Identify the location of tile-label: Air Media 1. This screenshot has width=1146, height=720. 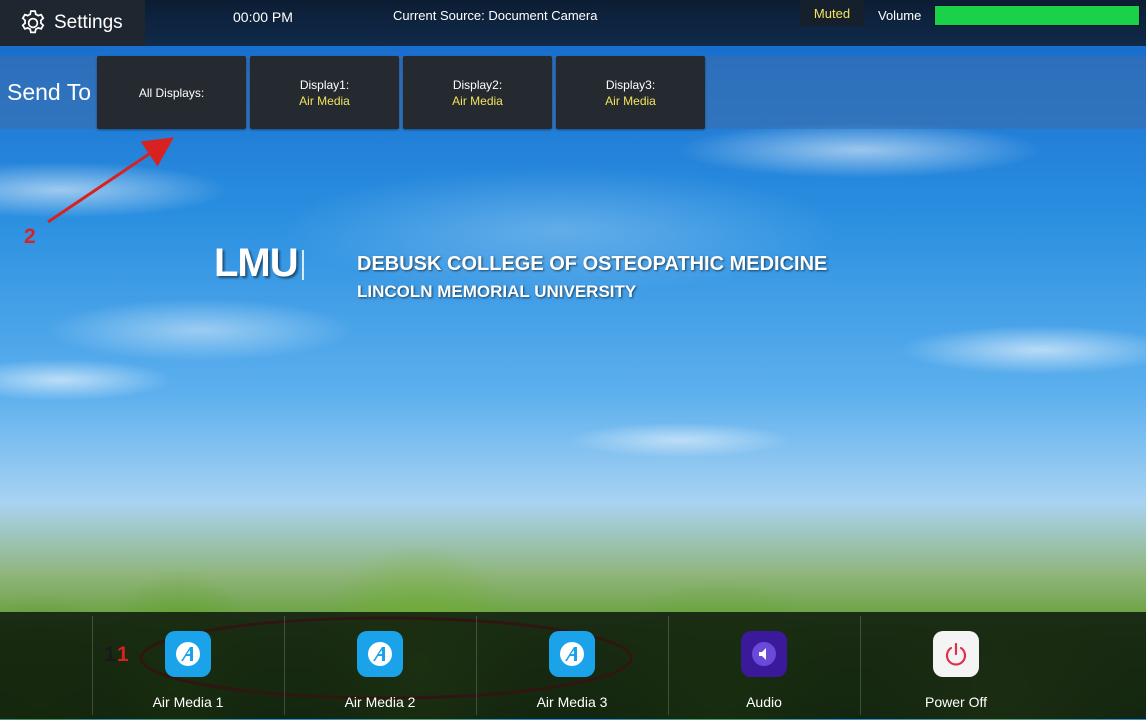
(188, 702).